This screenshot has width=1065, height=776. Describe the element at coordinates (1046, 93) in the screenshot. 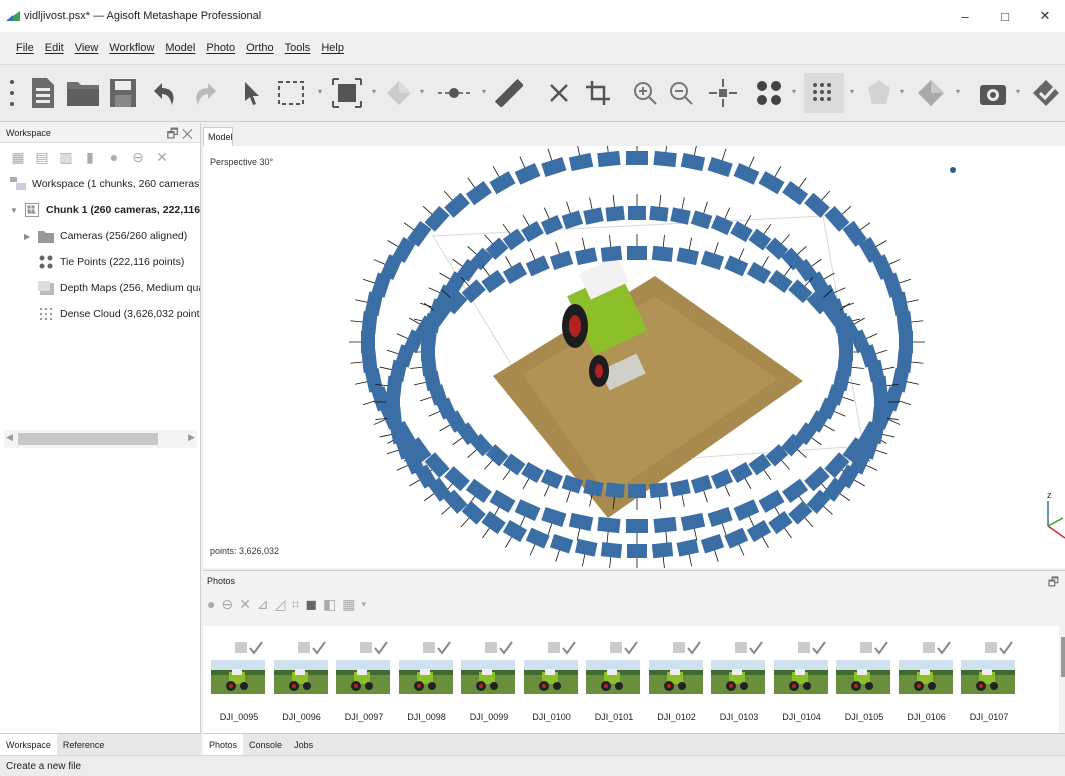

I see `show-cameras-icon` at that location.